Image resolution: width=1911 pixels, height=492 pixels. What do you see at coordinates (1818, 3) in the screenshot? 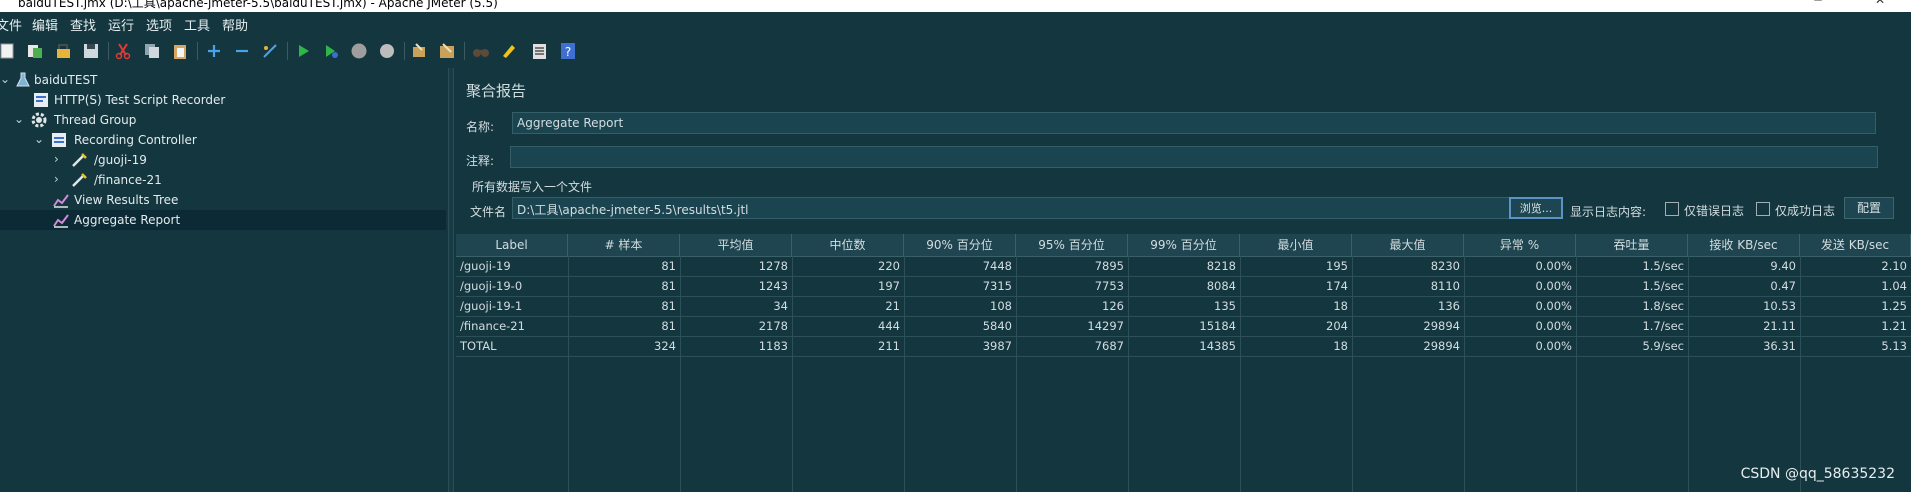
I see `minimize-button: ─` at bounding box center [1818, 3].